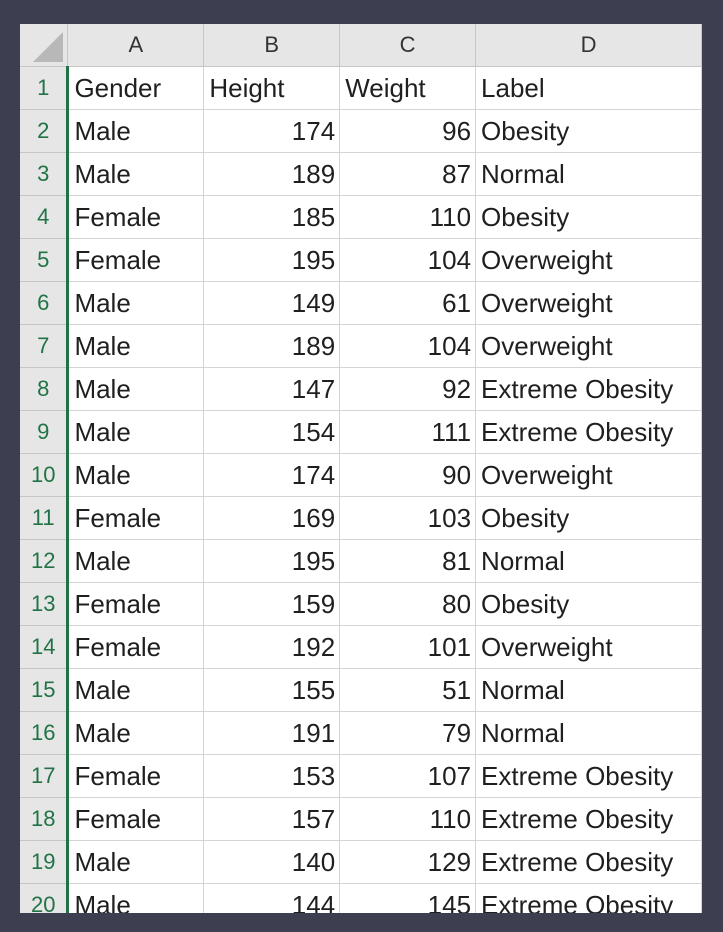 The image size is (723, 932). I want to click on cell-weight: 101, so click(408, 647).